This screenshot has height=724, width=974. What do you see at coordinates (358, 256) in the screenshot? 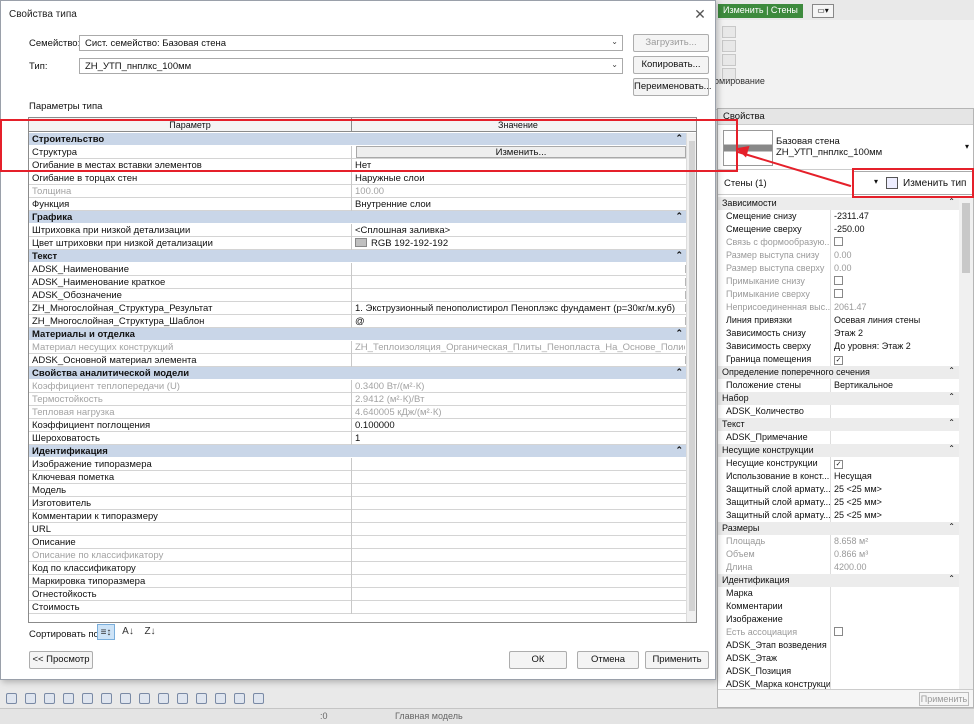
I see `grid-category: Текст ⌃` at bounding box center [358, 256].